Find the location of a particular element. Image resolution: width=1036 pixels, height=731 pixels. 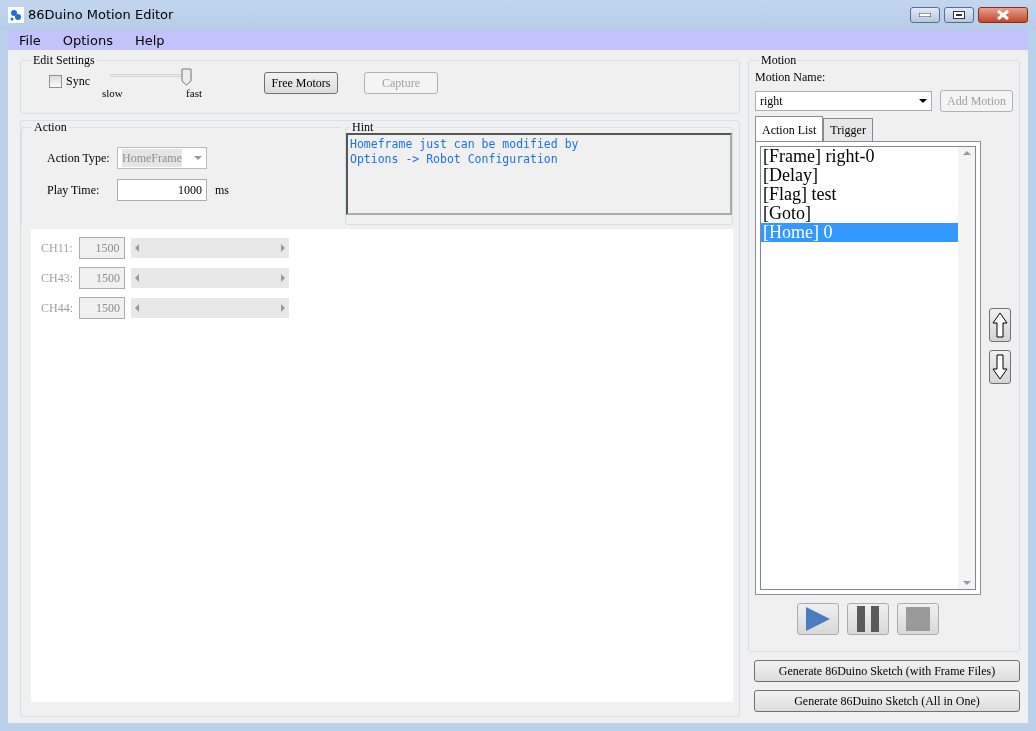

pause-icon is located at coordinates (868, 619).